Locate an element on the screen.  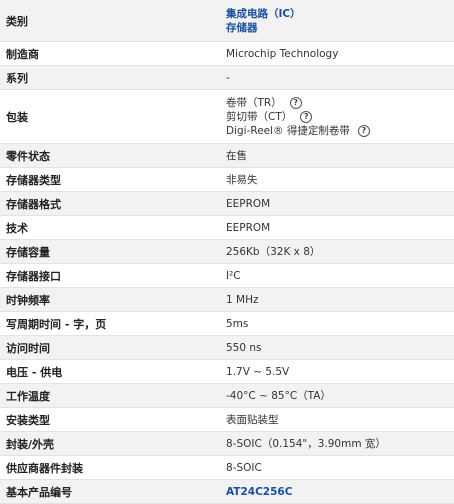
spec-label: 技术 is located at coordinates (17, 228).